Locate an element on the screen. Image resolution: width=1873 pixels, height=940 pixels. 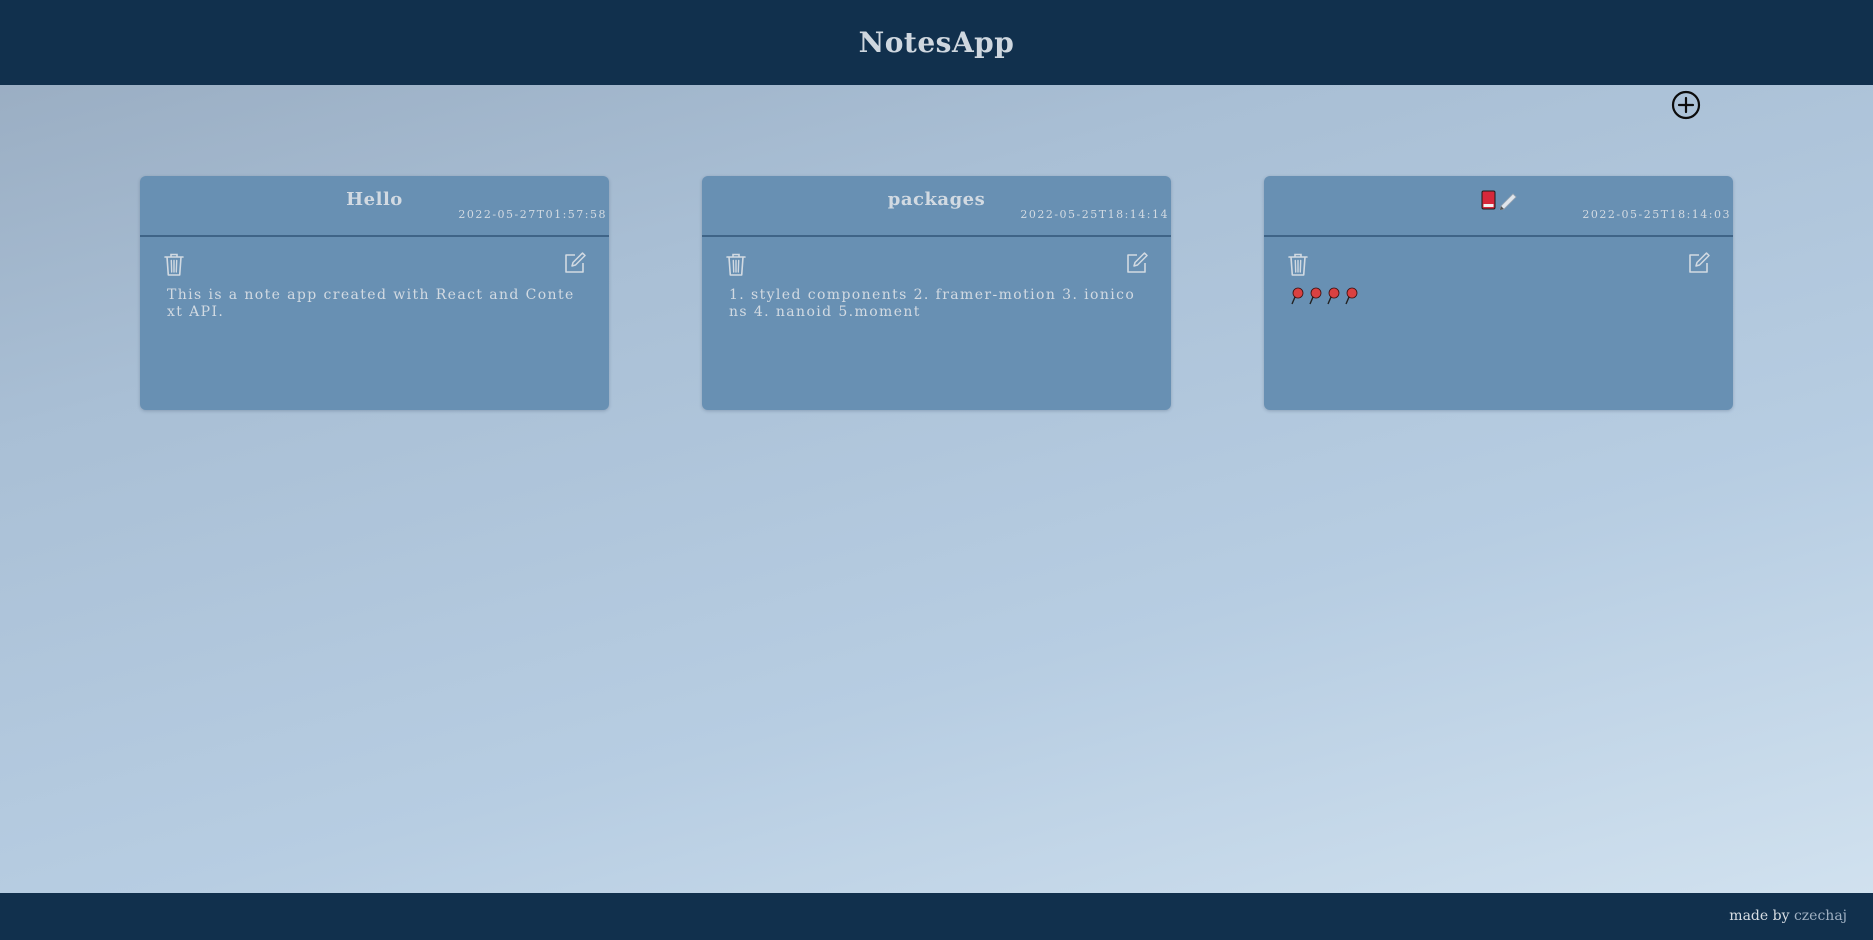
note-header: Hello 2022-05-27T01:57:58 is located at coordinates (374, 206).